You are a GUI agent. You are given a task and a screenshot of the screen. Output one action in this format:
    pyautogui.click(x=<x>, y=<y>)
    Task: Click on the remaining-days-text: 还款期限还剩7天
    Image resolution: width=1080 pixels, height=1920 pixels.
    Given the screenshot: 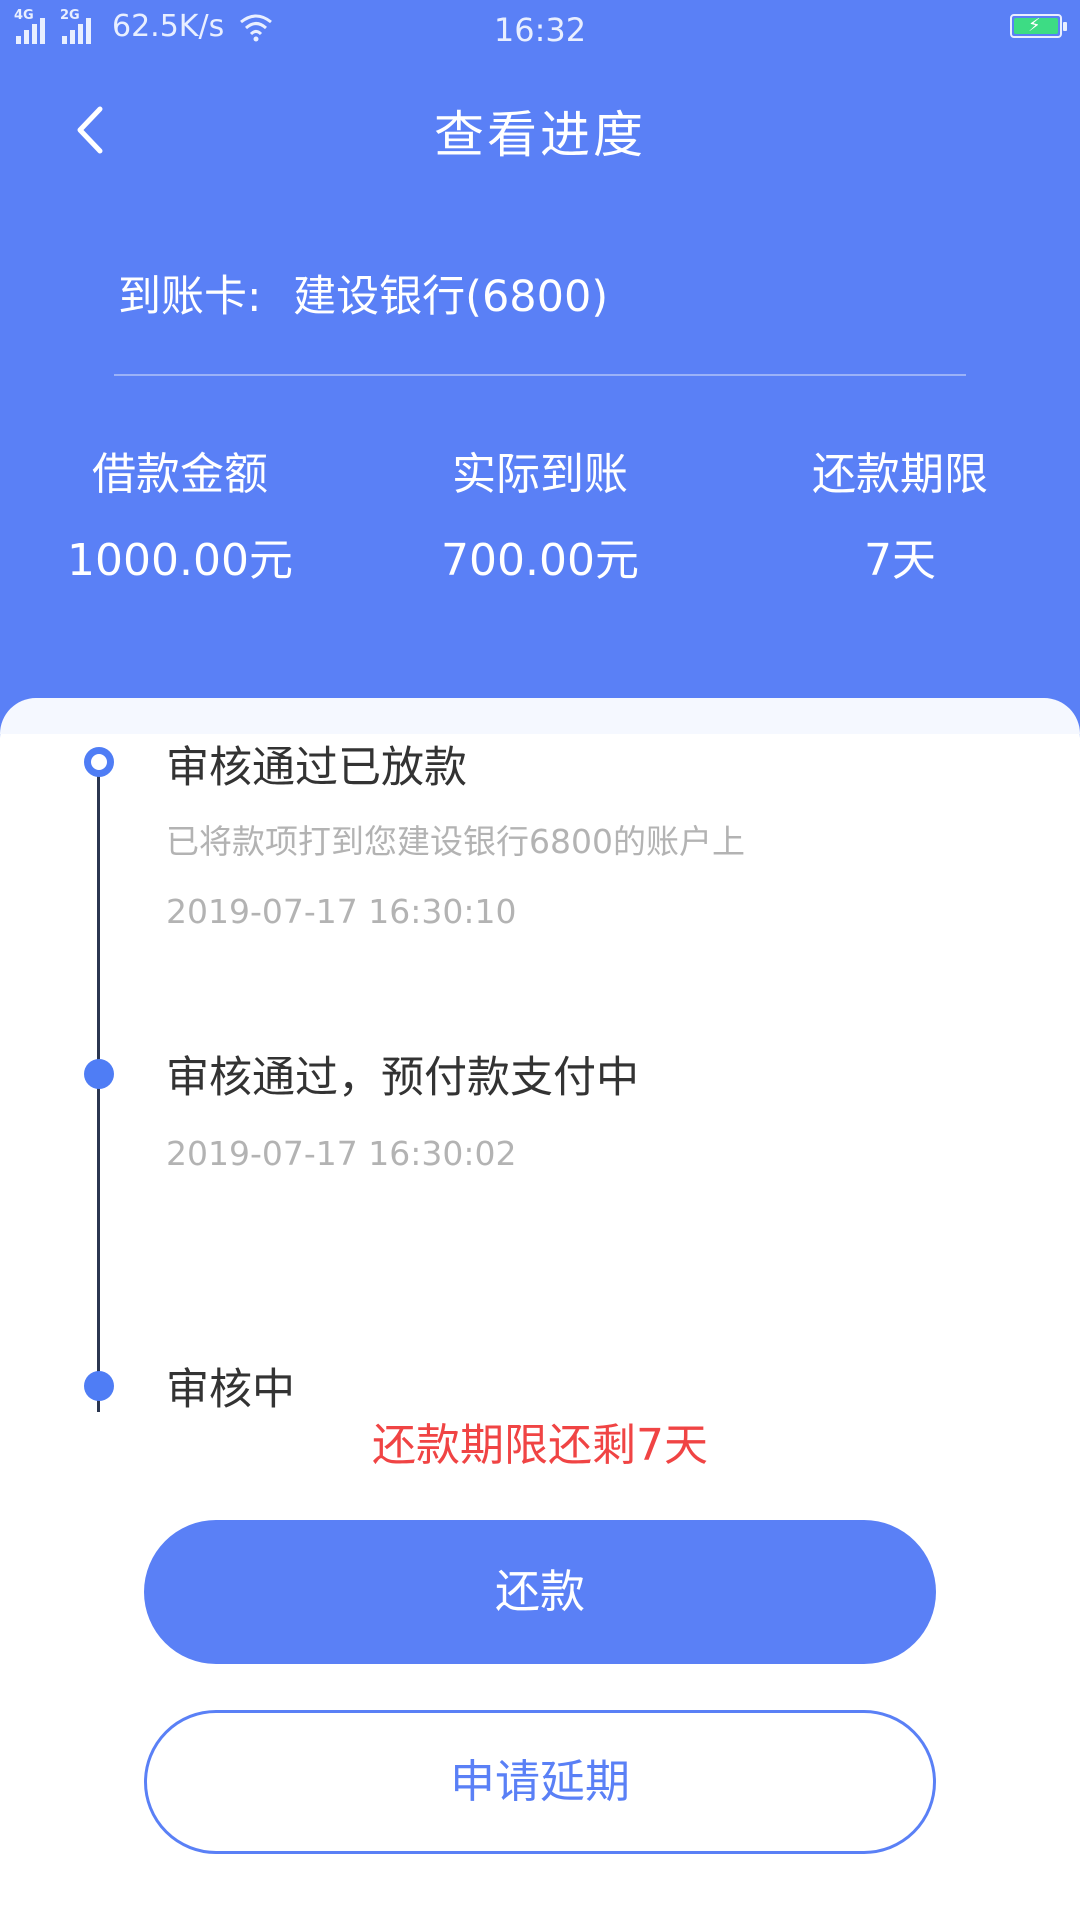 What is the action you would take?
    pyautogui.click(x=540, y=1445)
    